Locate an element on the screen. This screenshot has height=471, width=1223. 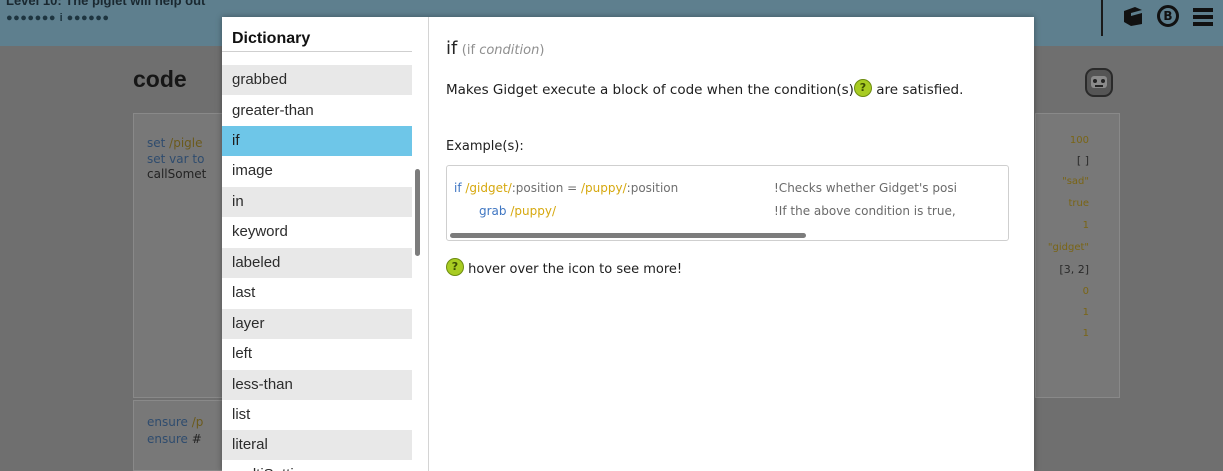
memory-value: true is located at coordinates (1078, 203).